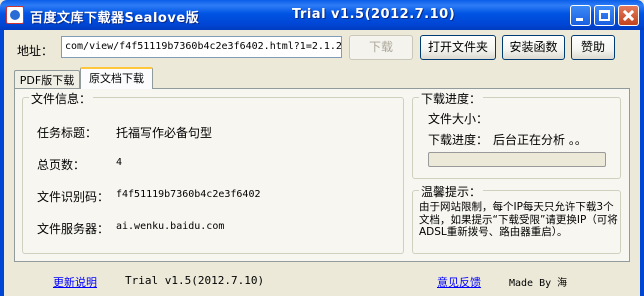  I want to click on progress-status: 后台正在分析 。。, so click(540, 140).